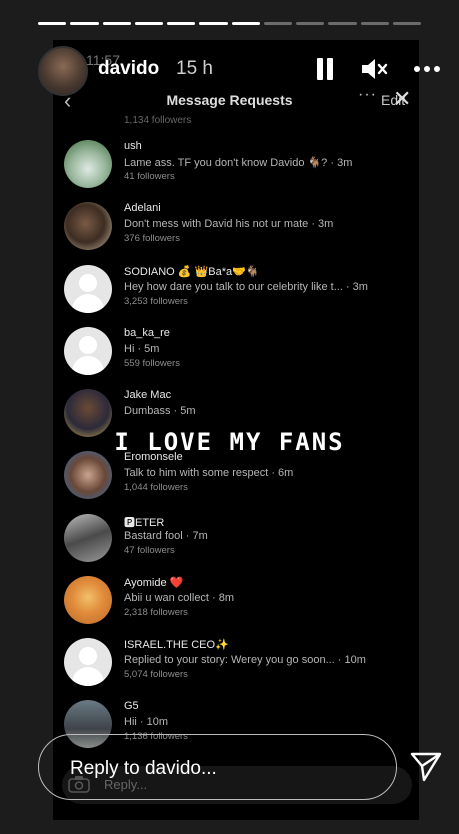 The height and width of the screenshot is (834, 459). What do you see at coordinates (148, 395) in the screenshot?
I see `request-name: Jake Mac` at bounding box center [148, 395].